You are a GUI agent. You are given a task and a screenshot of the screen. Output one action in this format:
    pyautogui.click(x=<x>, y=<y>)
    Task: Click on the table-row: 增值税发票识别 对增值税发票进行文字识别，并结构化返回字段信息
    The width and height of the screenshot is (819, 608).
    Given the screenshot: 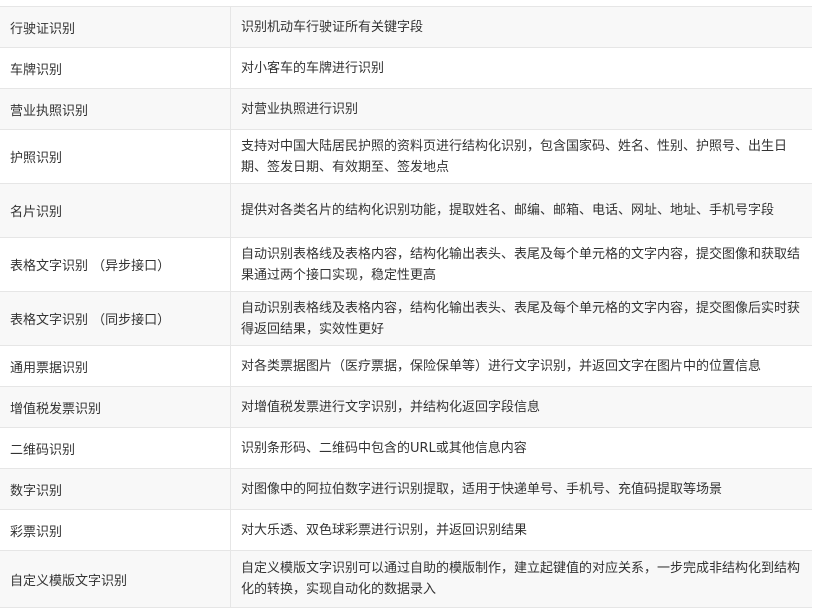 What is the action you would take?
    pyautogui.click(x=406, y=407)
    